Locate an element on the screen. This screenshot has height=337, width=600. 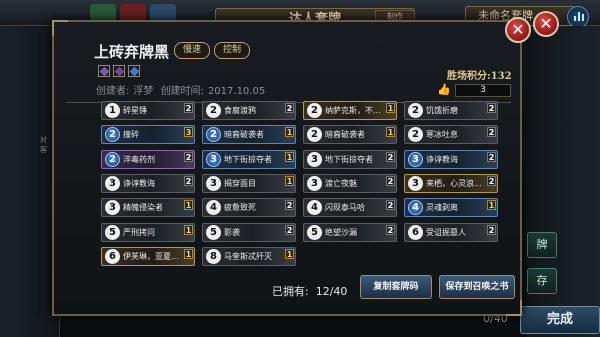
card-entry: 3 渡亡夜魅 2 is located at coordinates (350, 183).